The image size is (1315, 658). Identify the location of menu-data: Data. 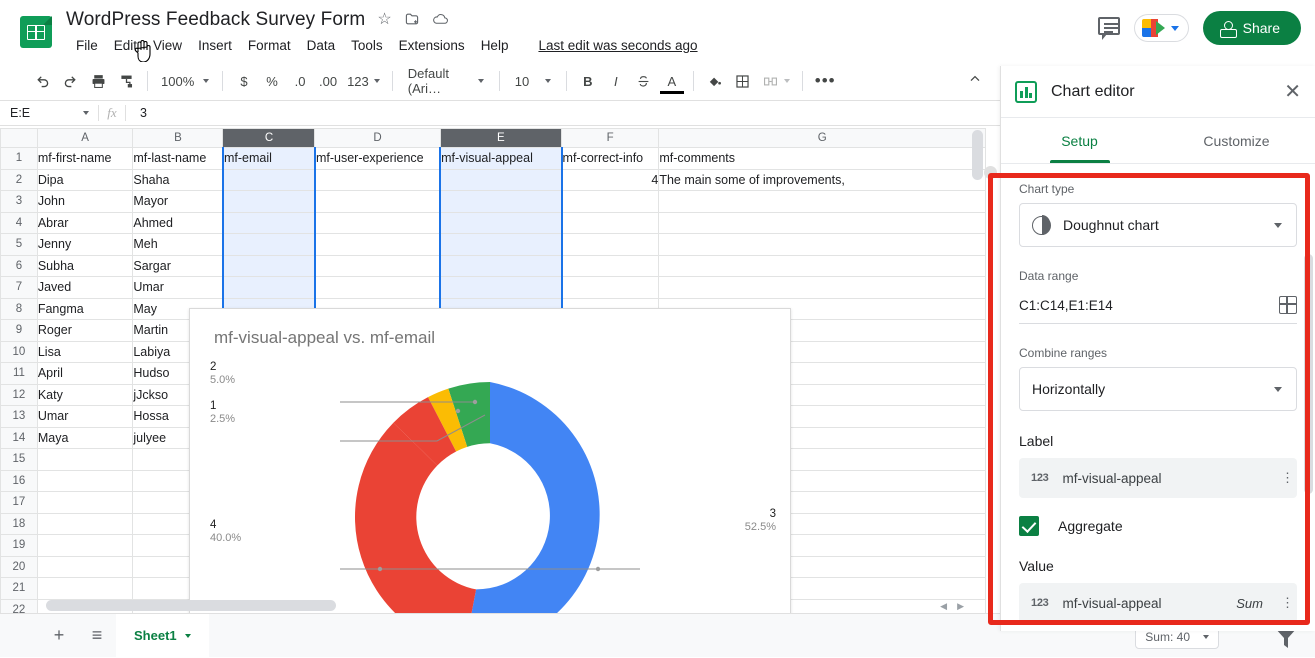
(321, 45).